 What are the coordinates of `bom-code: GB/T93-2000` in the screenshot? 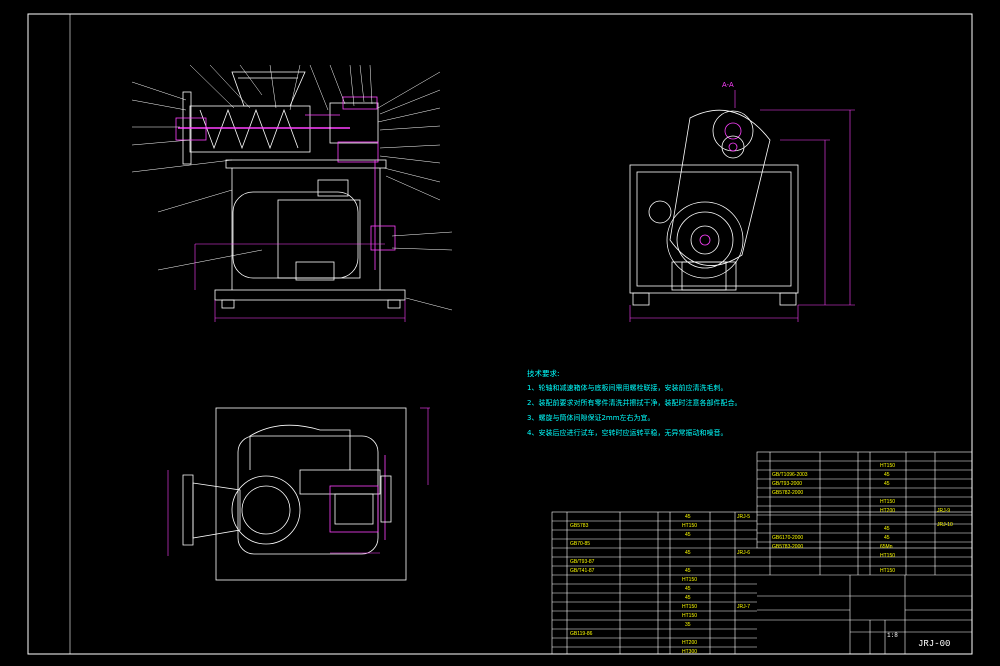 It's located at (787, 484).